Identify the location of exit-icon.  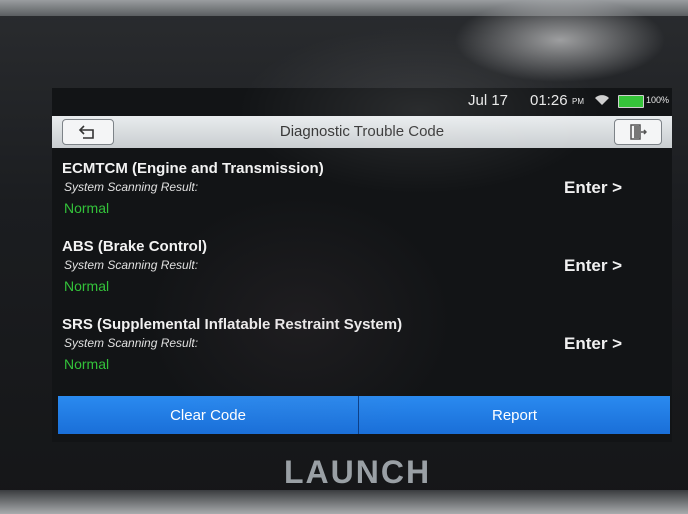
(638, 132).